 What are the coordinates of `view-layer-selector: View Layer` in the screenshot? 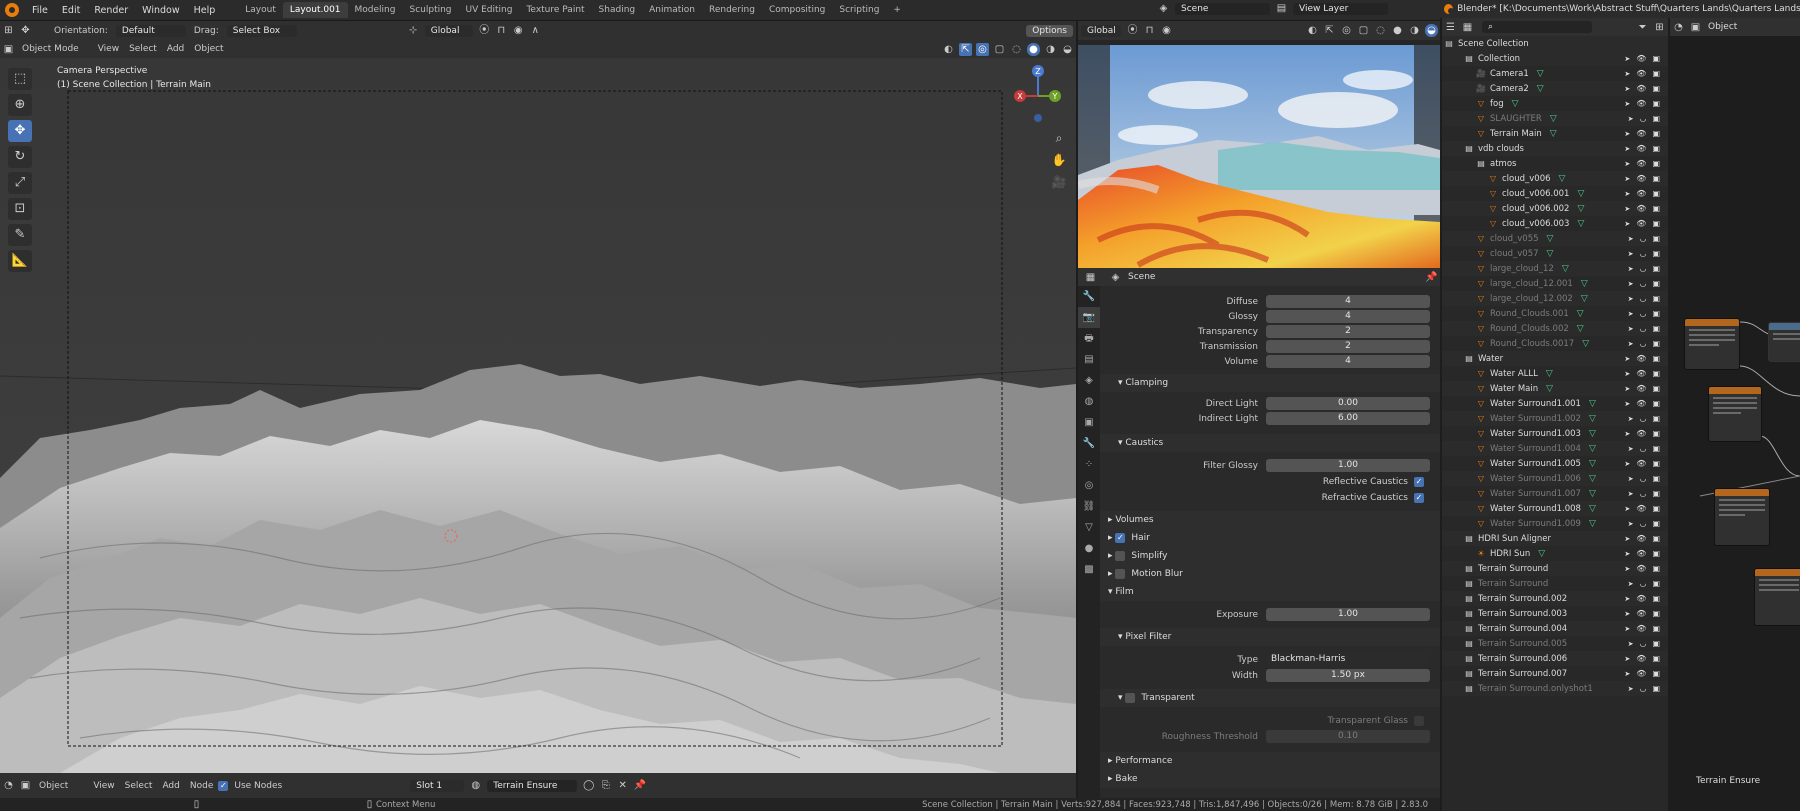 It's located at (1340, 8).